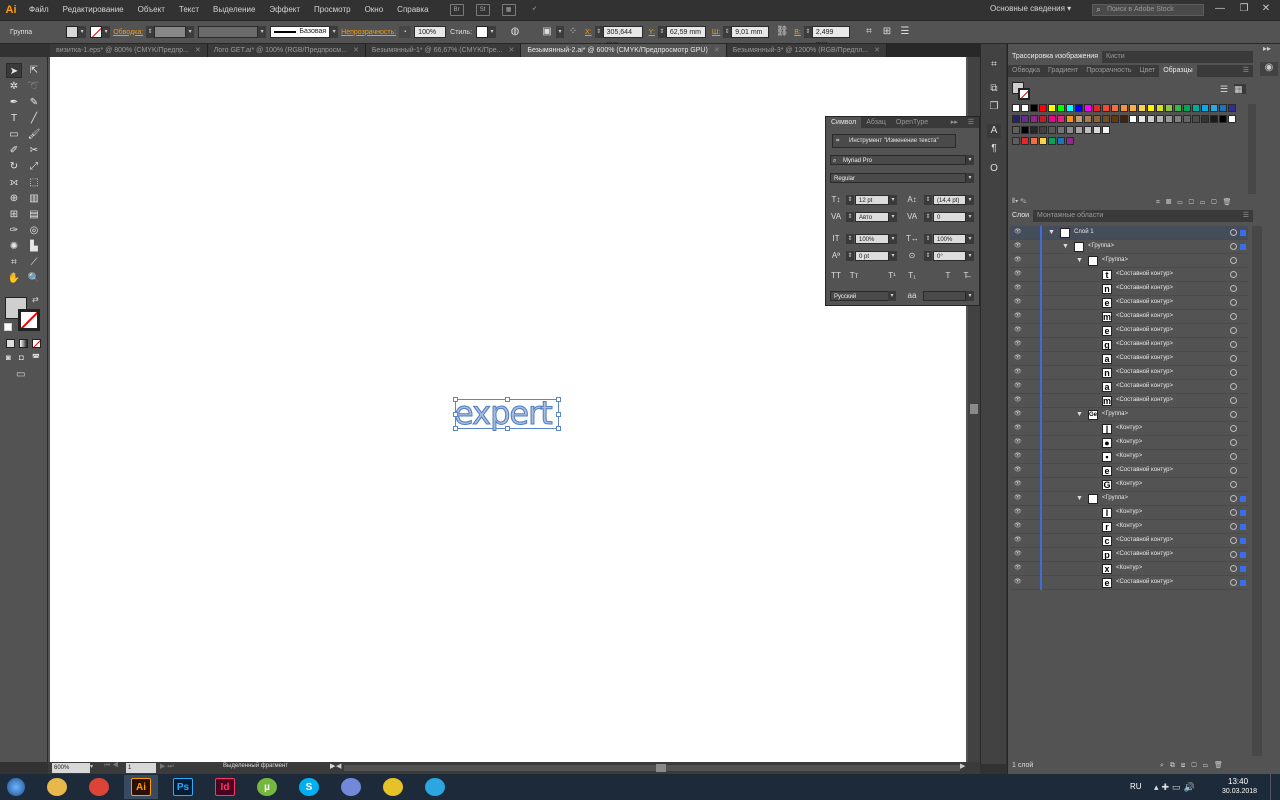 The width and height of the screenshot is (1280, 800). What do you see at coordinates (912, 122) in the screenshot?
I see `tab-opentype: OpenType` at bounding box center [912, 122].